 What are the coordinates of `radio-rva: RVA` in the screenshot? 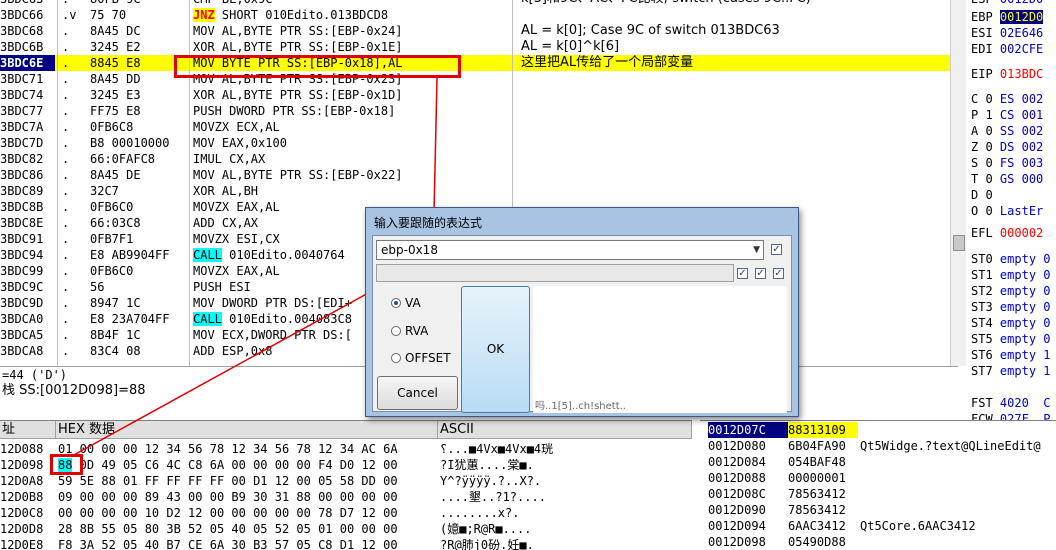 It's located at (409, 331).